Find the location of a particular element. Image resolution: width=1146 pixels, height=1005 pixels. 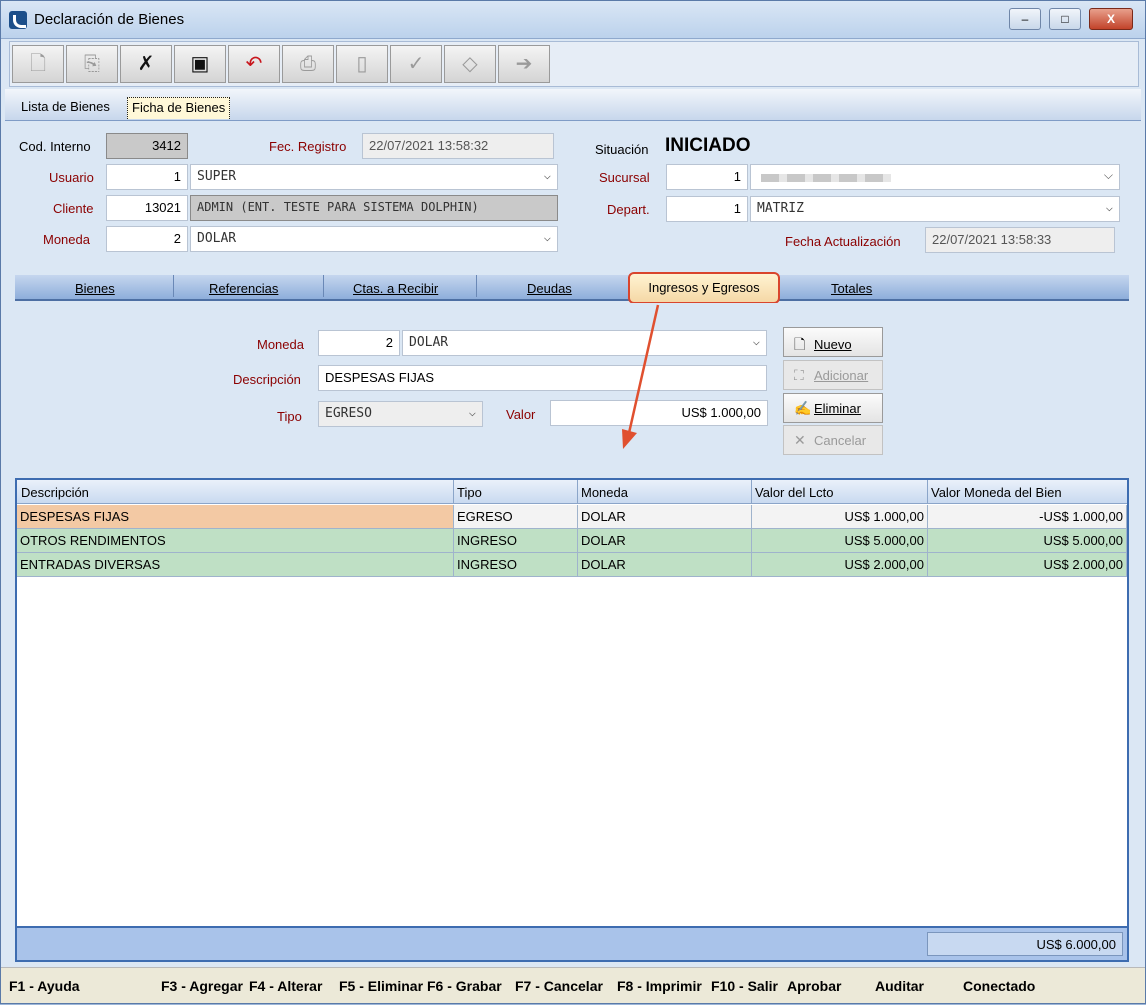

tab-totales-label: Totales is located at coordinates (852, 288).